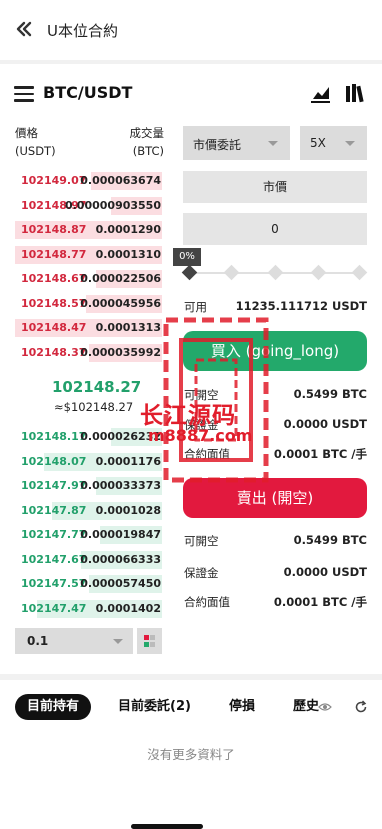 The image size is (382, 829). Describe the element at coordinates (200, 435) in the screenshot. I see `watermark-url: m8887.com` at that location.